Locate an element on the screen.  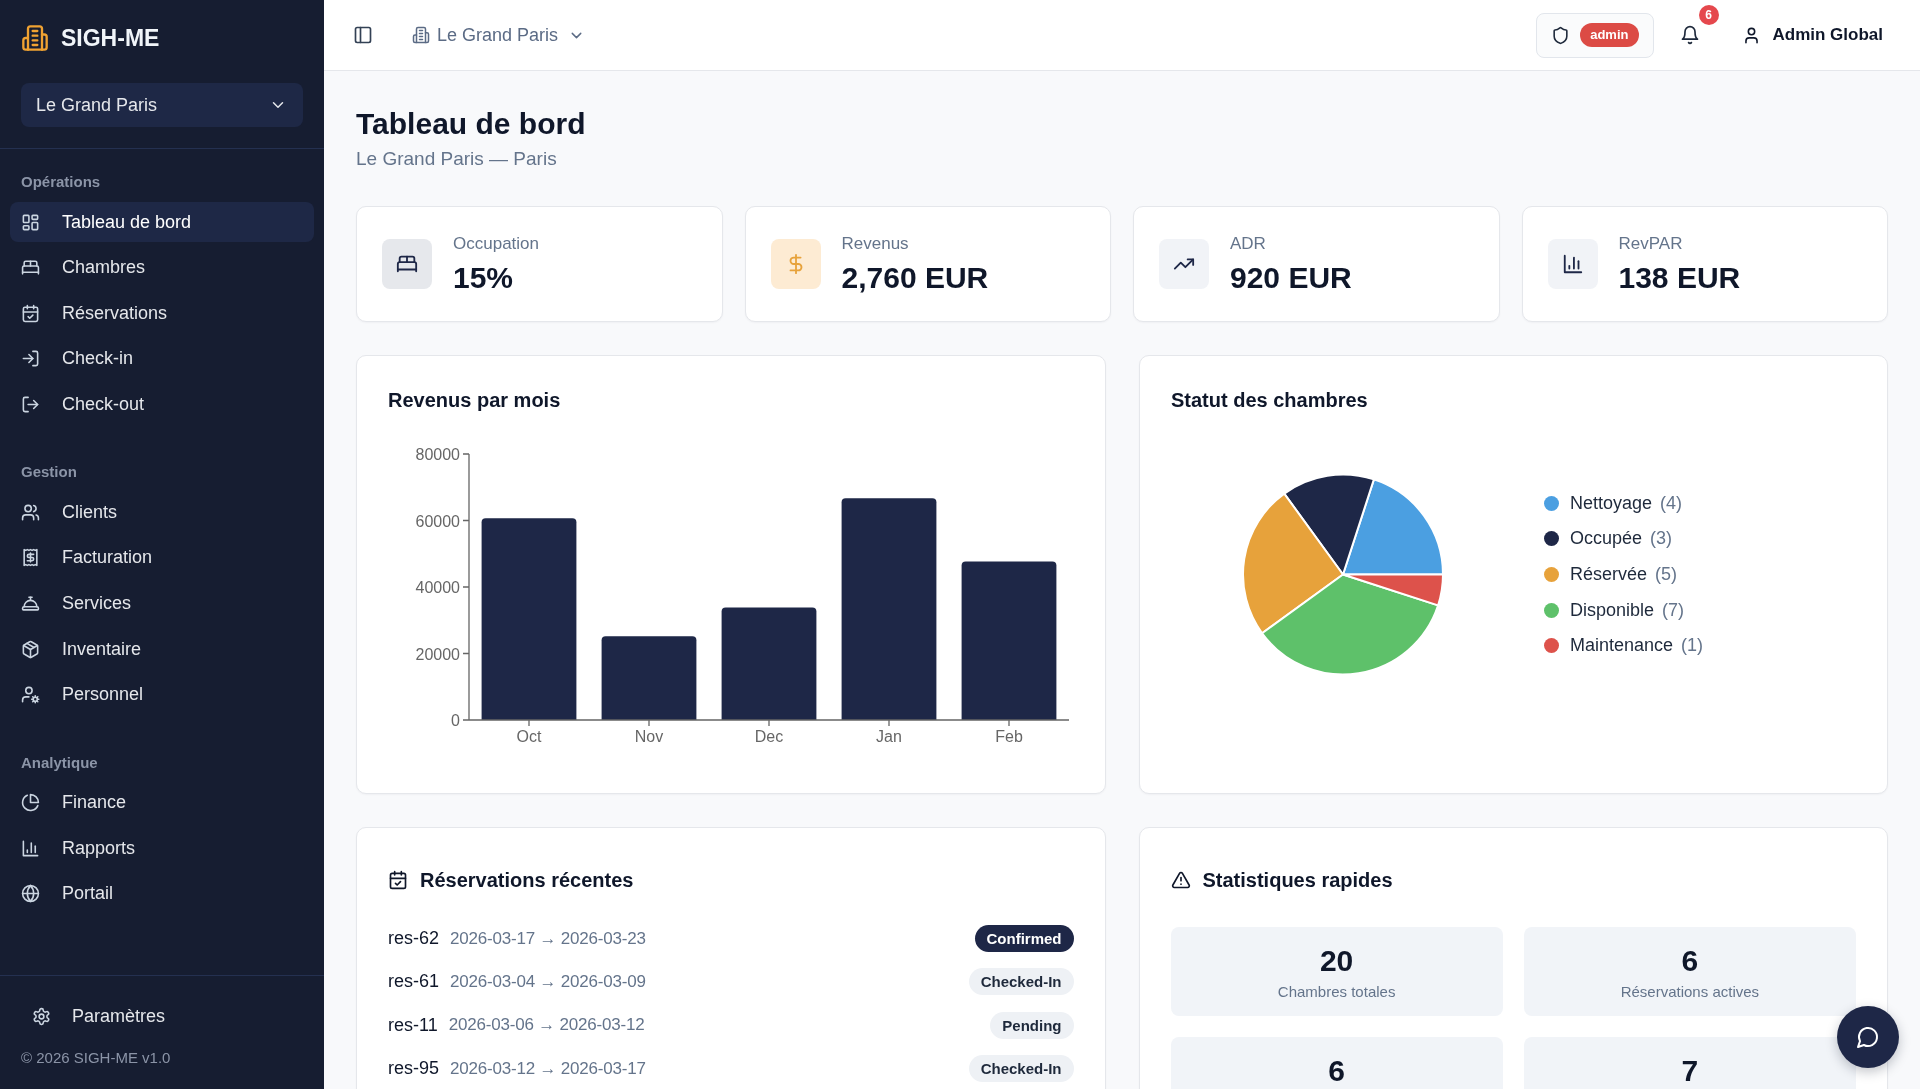
stat-value: 15% is located at coordinates (483, 278).